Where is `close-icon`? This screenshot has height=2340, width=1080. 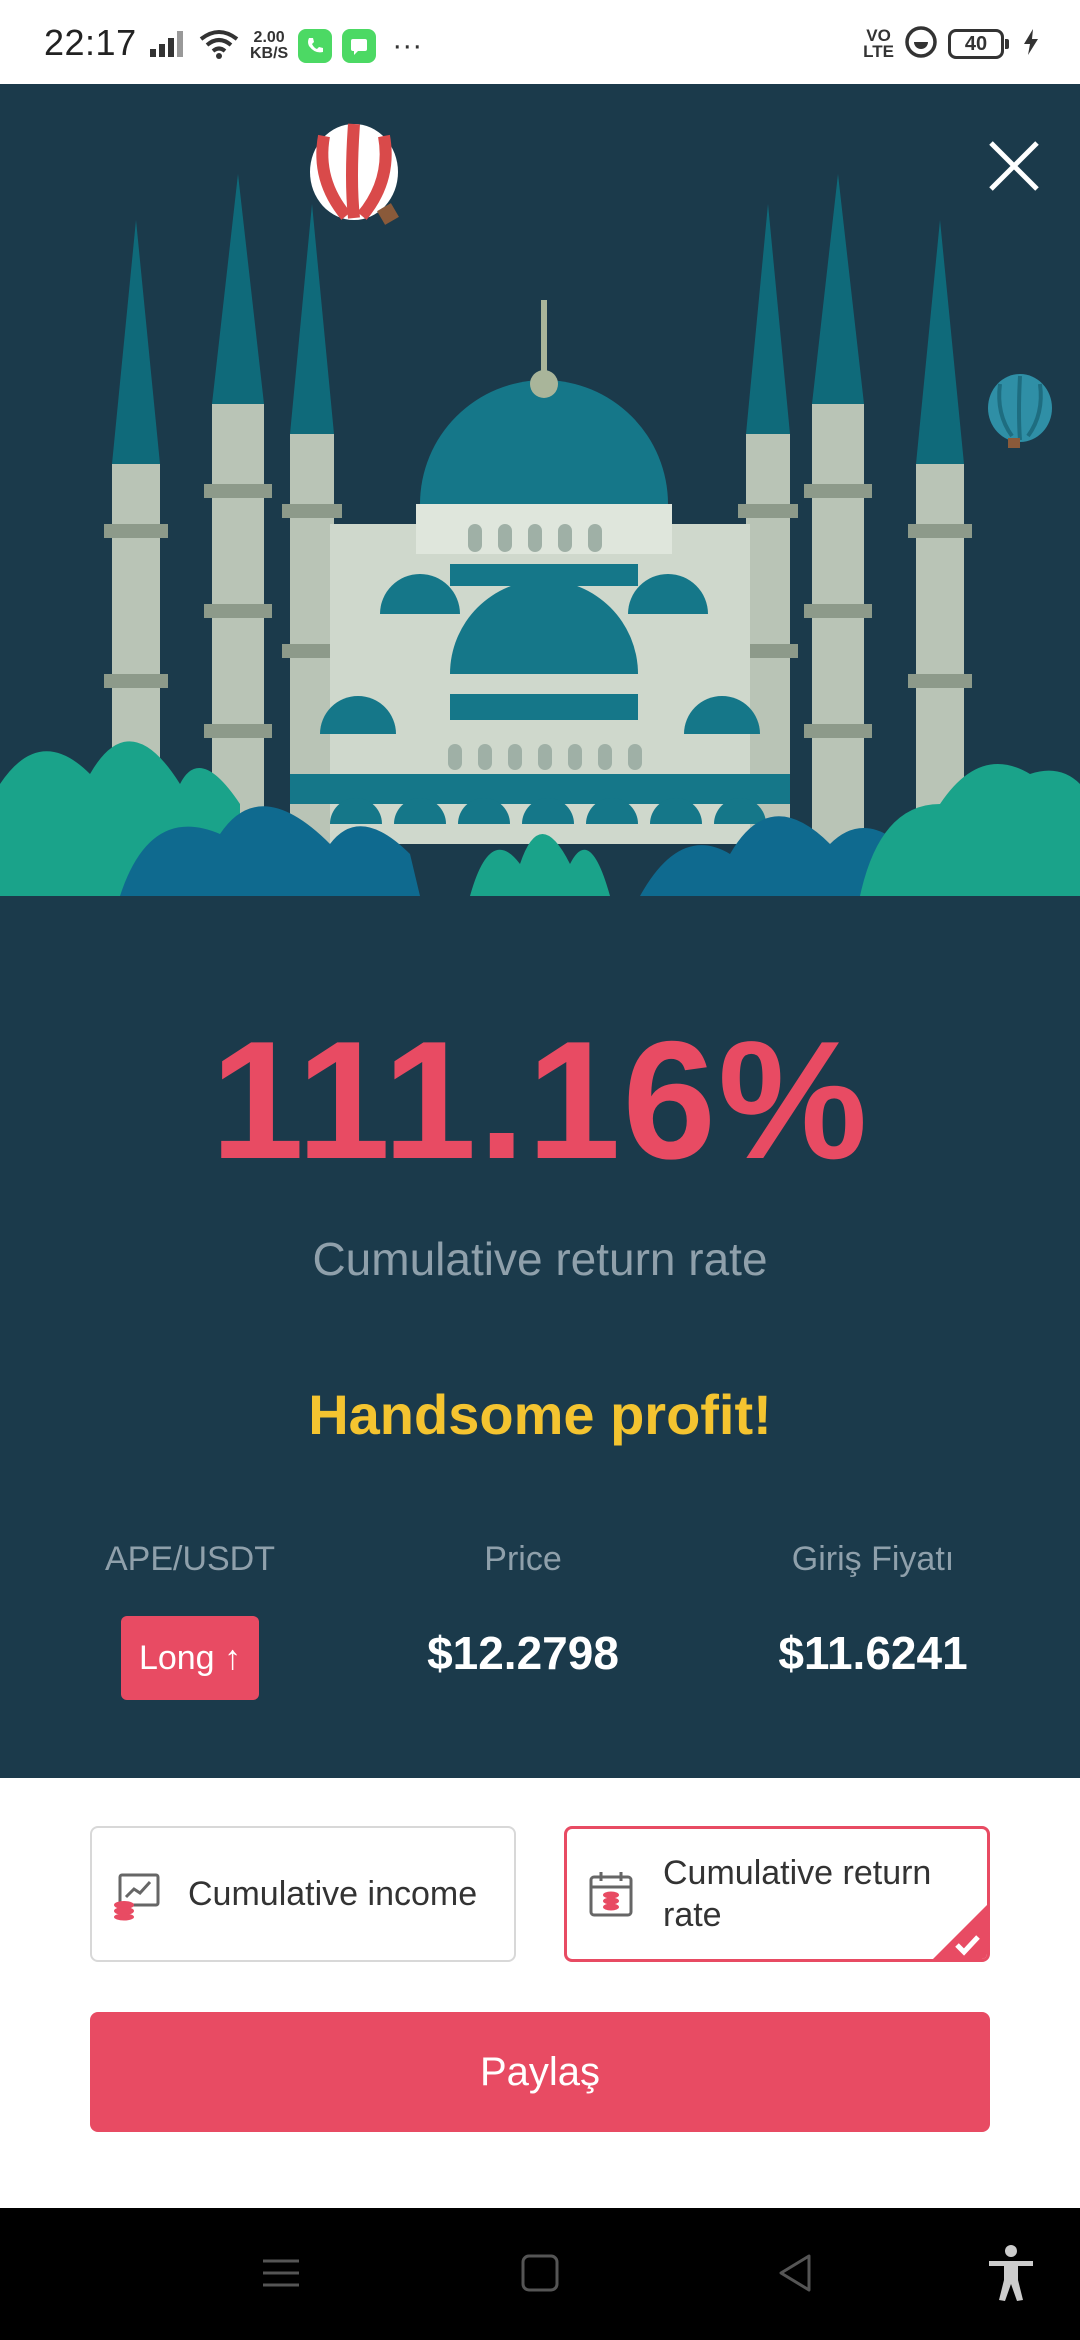 close-icon is located at coordinates (1014, 166).